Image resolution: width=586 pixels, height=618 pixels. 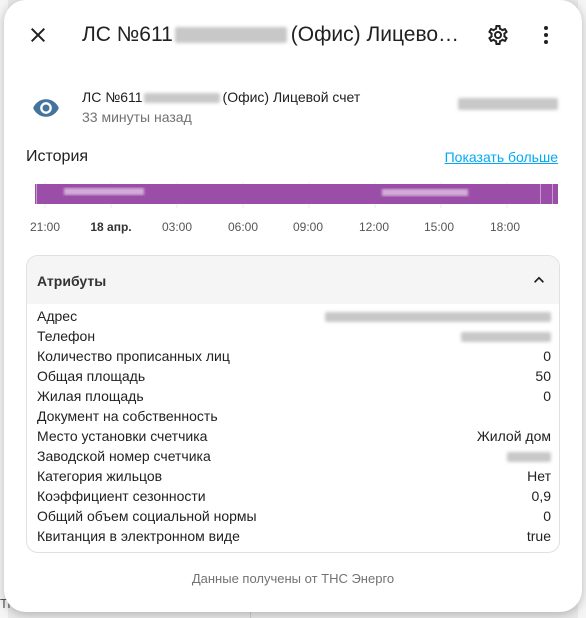 I want to click on timeline-chart, so click(x=296, y=195).